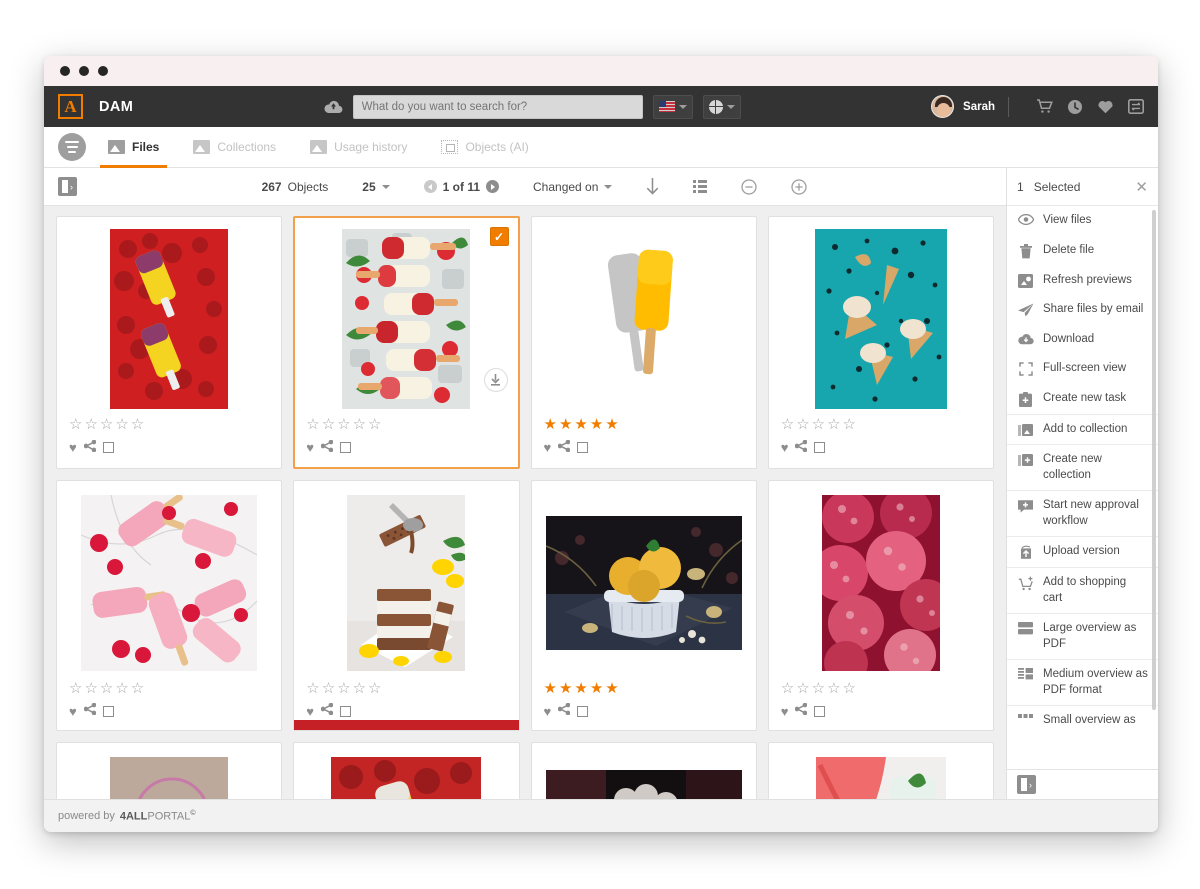 The image size is (1200, 889). What do you see at coordinates (1082, 281) in the screenshot?
I see `action-refresh-previews: Refresh previews` at bounding box center [1082, 281].